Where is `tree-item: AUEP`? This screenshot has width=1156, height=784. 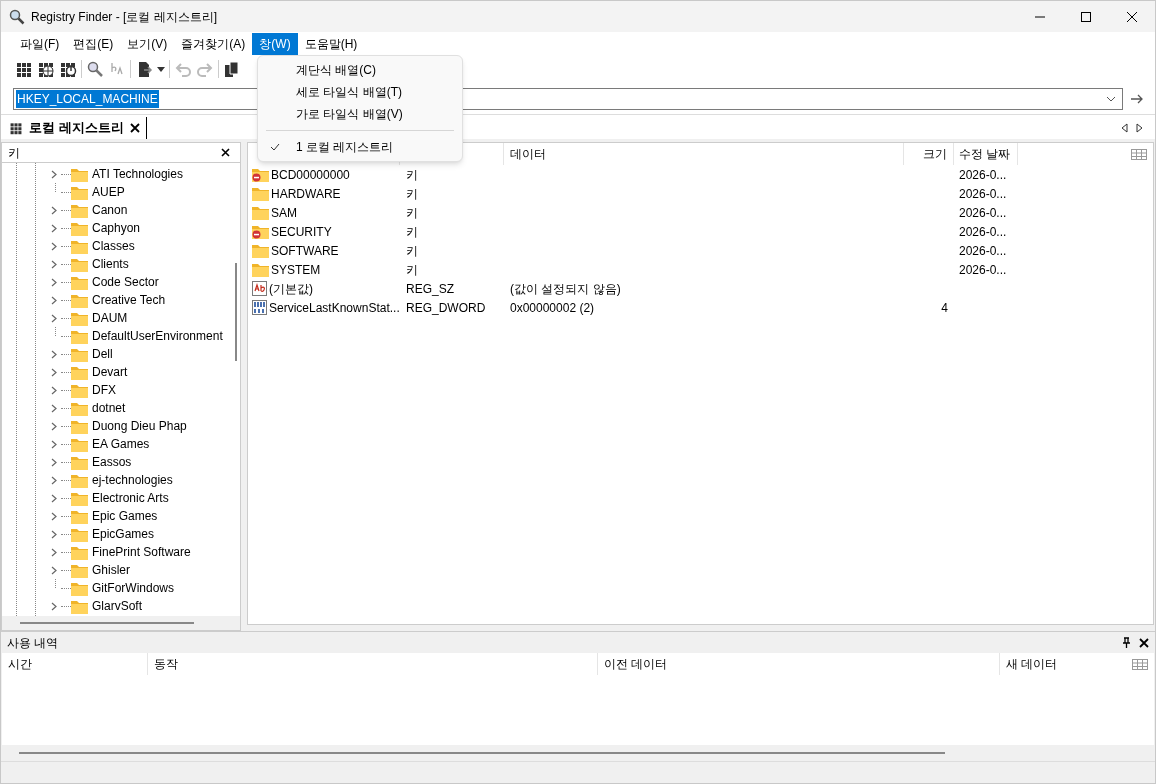
tree-item: AUEP is located at coordinates (108, 192).